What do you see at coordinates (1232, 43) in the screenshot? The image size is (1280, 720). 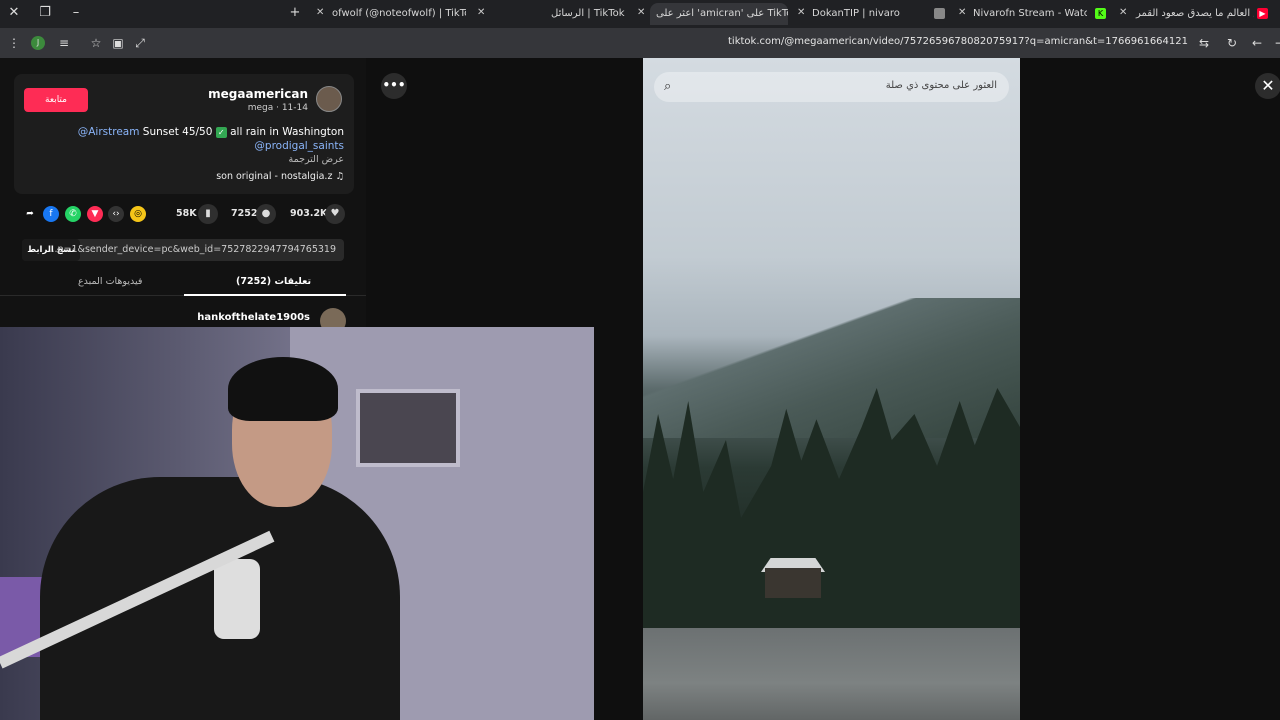 I see `reload-icon: ↻` at bounding box center [1232, 43].